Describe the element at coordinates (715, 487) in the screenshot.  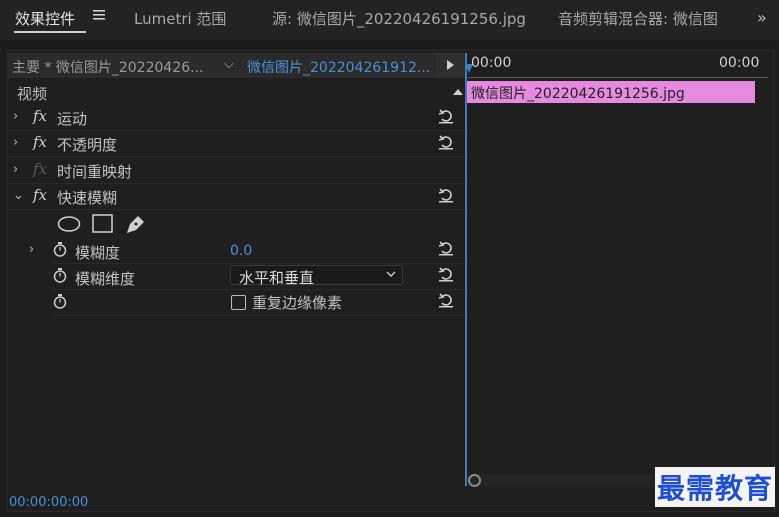
I see `watermark-logo: 最需教育` at that location.